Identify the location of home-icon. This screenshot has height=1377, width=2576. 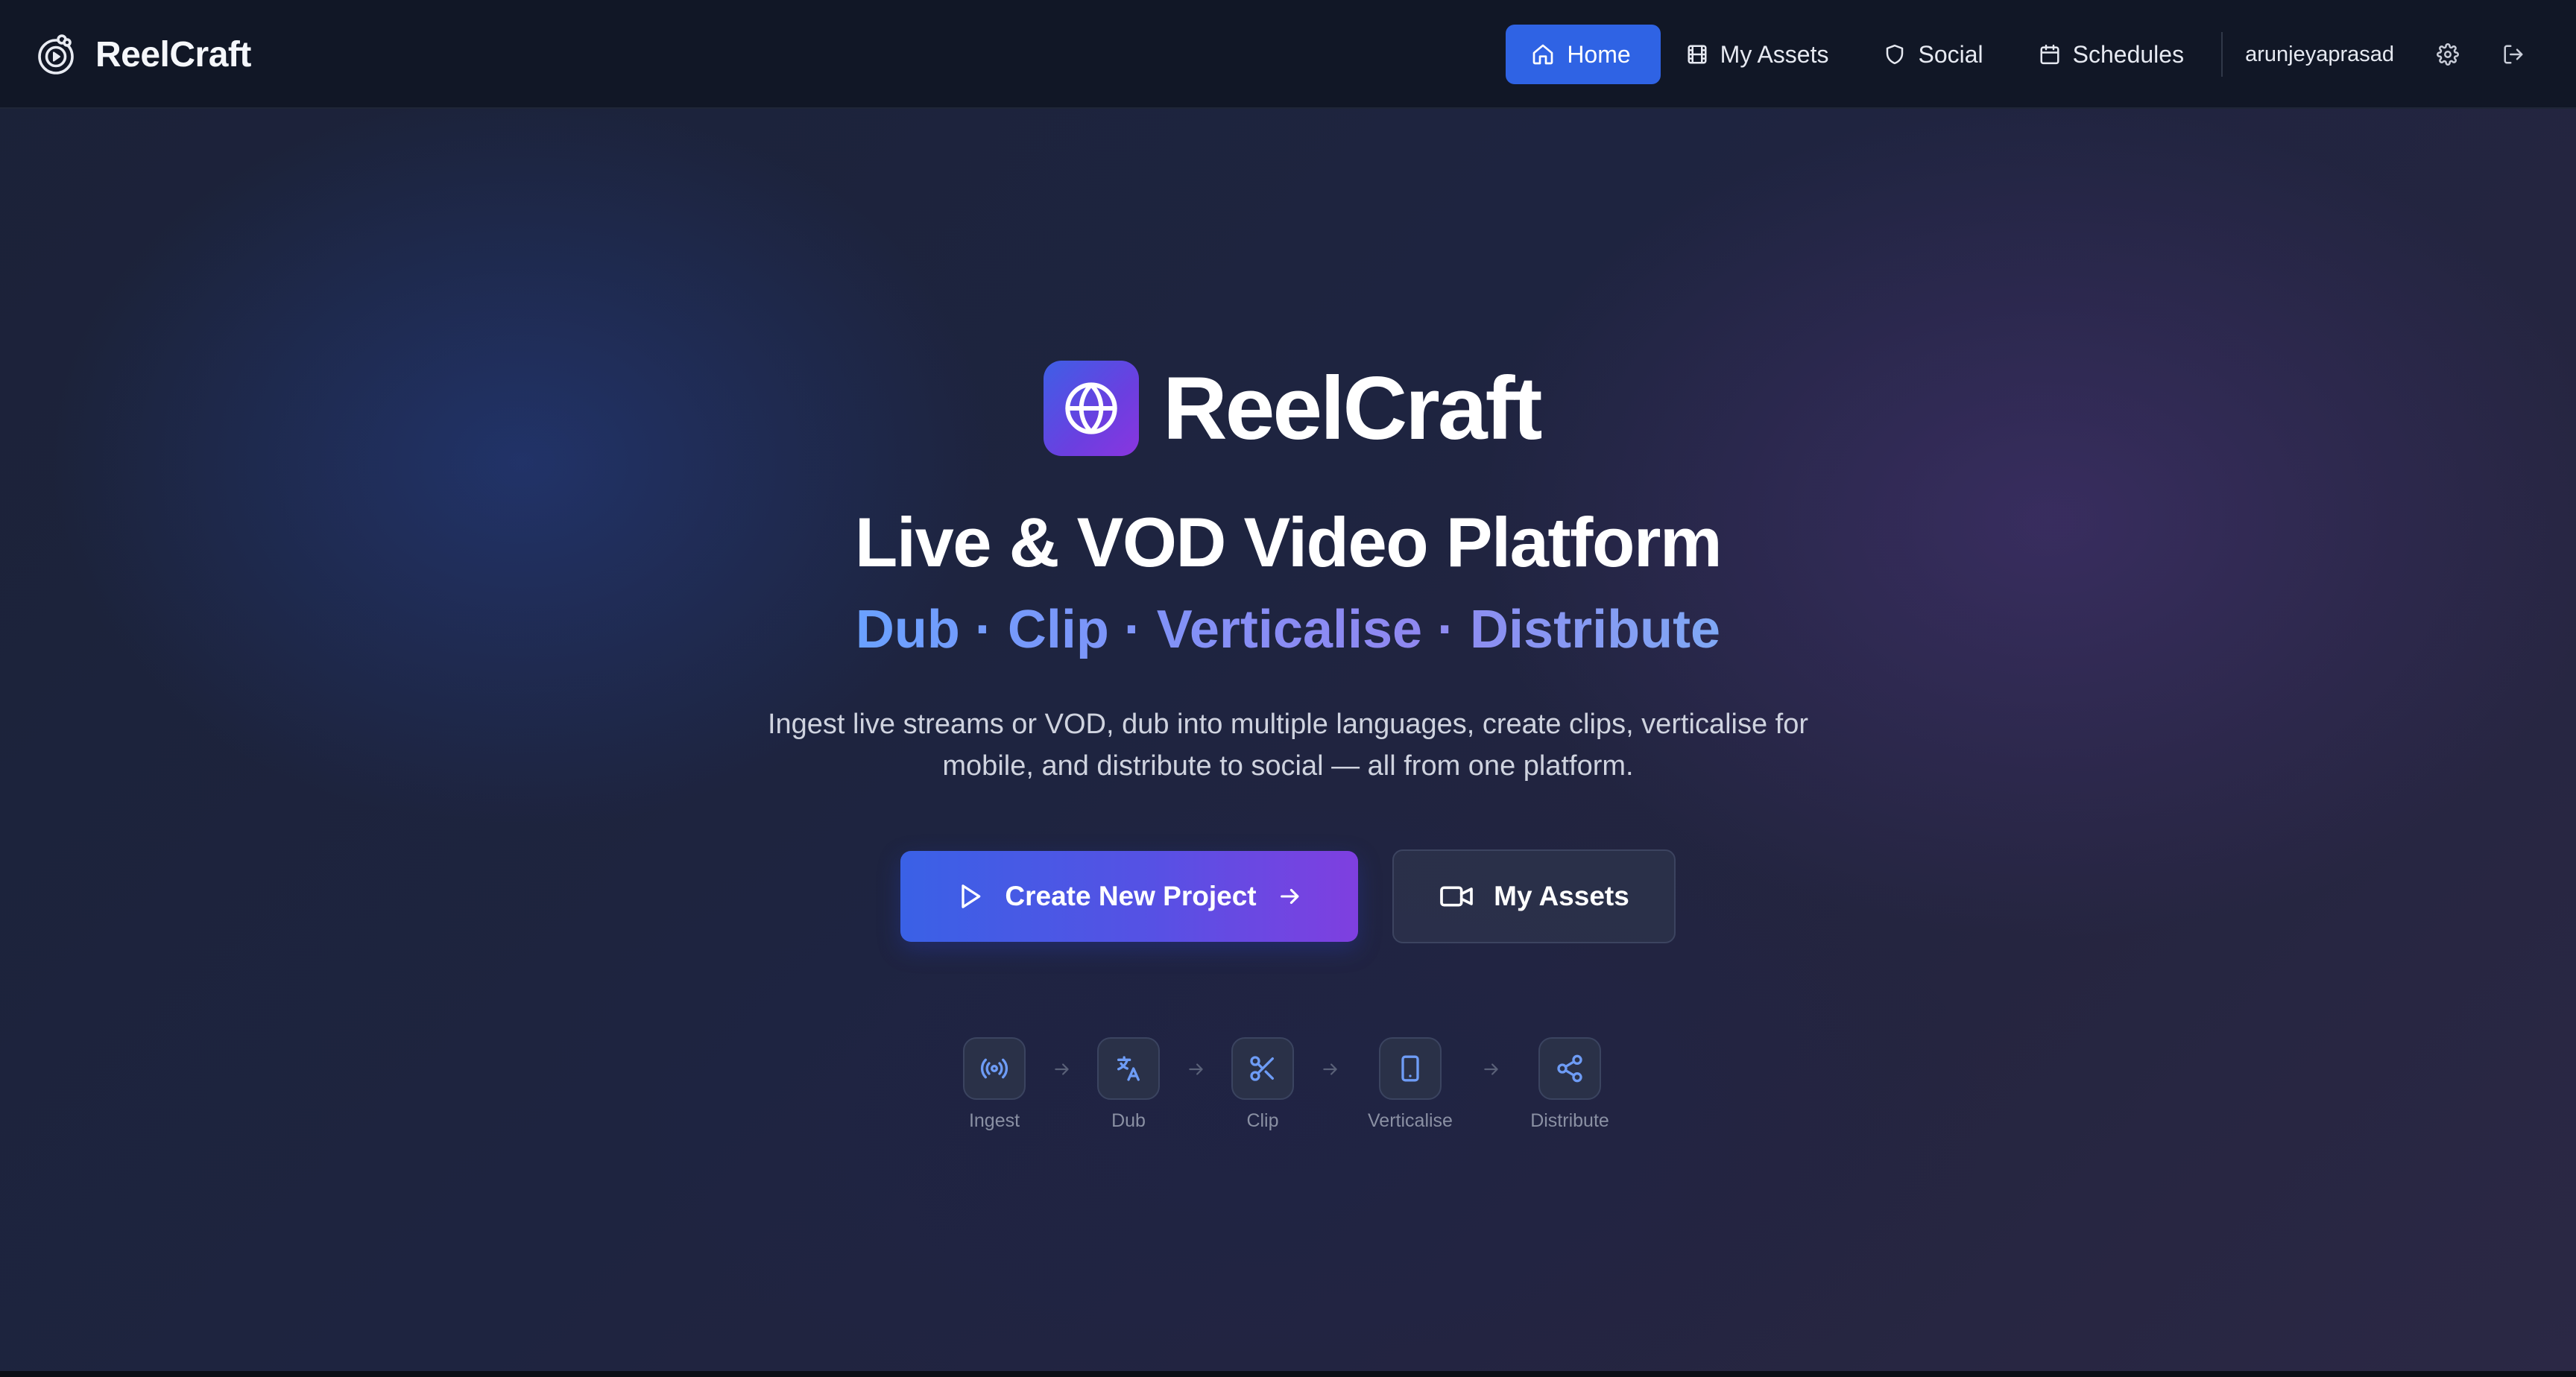
(1542, 54).